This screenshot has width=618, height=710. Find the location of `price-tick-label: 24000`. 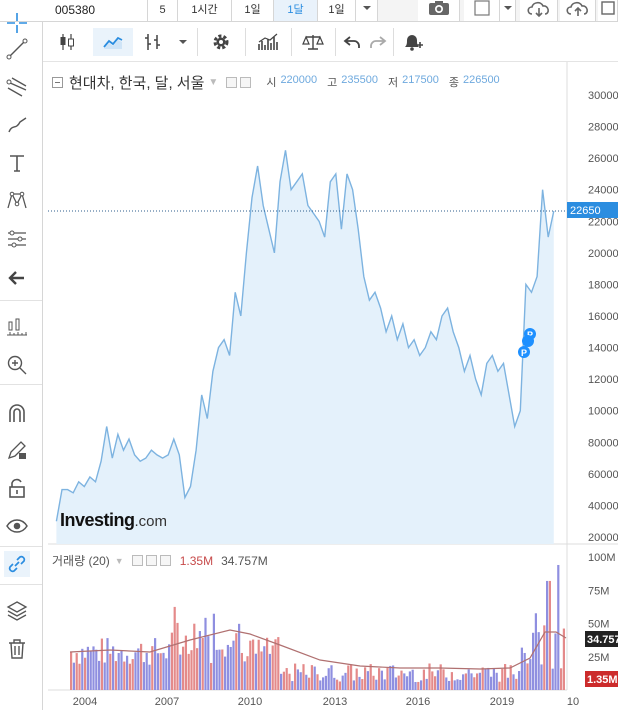

price-tick-label: 24000 is located at coordinates (603, 191).